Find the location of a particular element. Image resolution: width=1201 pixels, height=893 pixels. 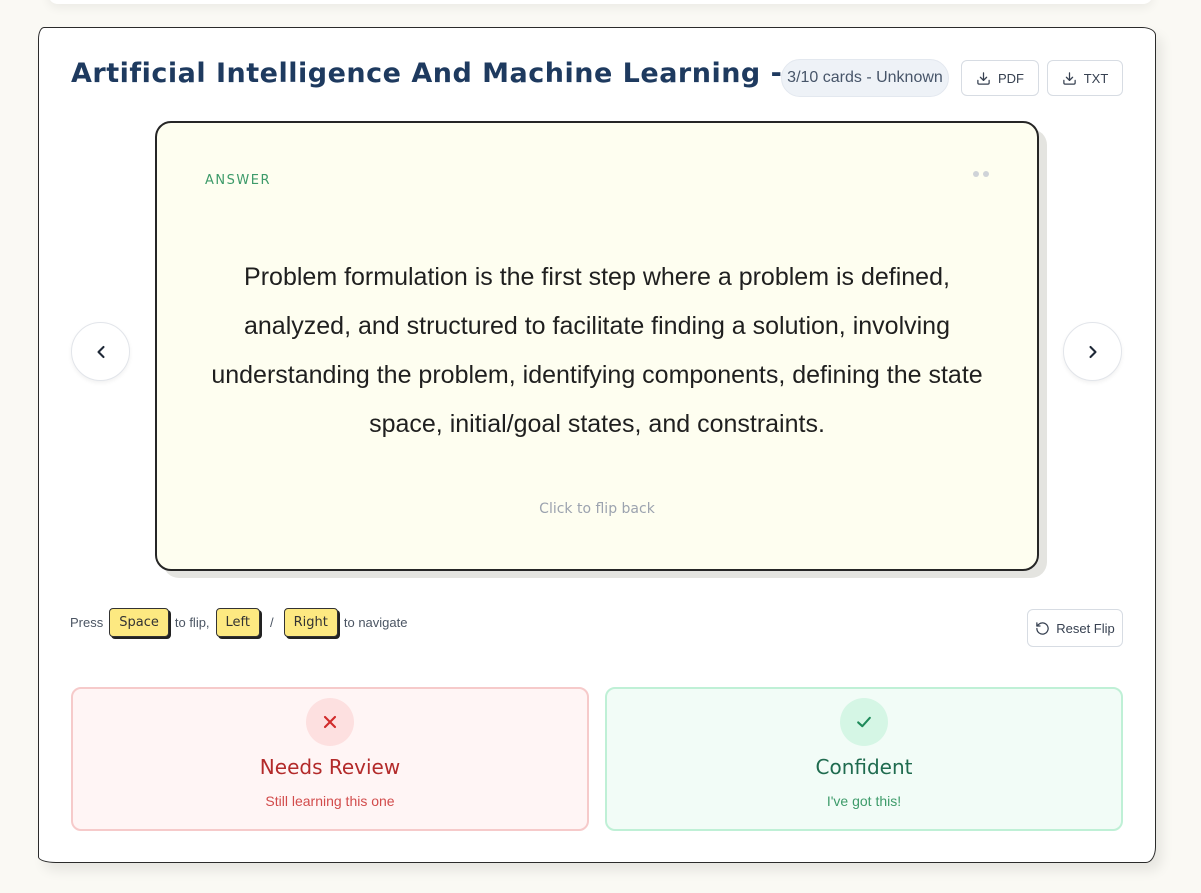

chevron-left-icon is located at coordinates (100, 351).